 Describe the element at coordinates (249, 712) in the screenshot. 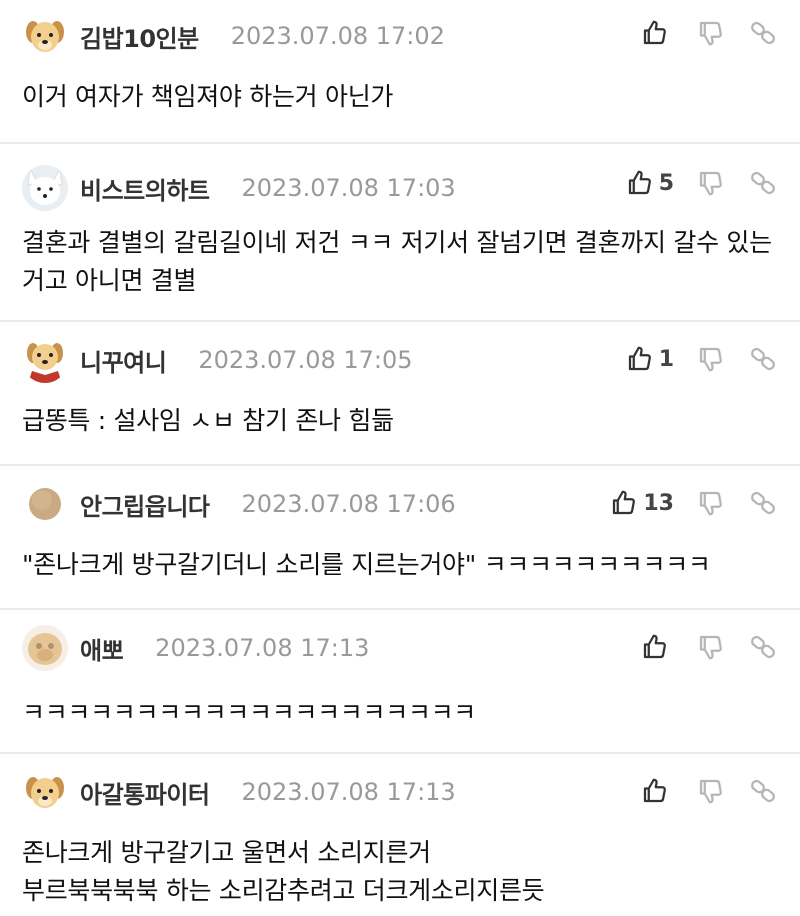

I see `comment-text: ㅋㅋㅋㅋㅋㅋㅋㅋㅋㅋㅋㅋㅋㅋㅋㅋㅋㅋㅋㅋ` at that location.